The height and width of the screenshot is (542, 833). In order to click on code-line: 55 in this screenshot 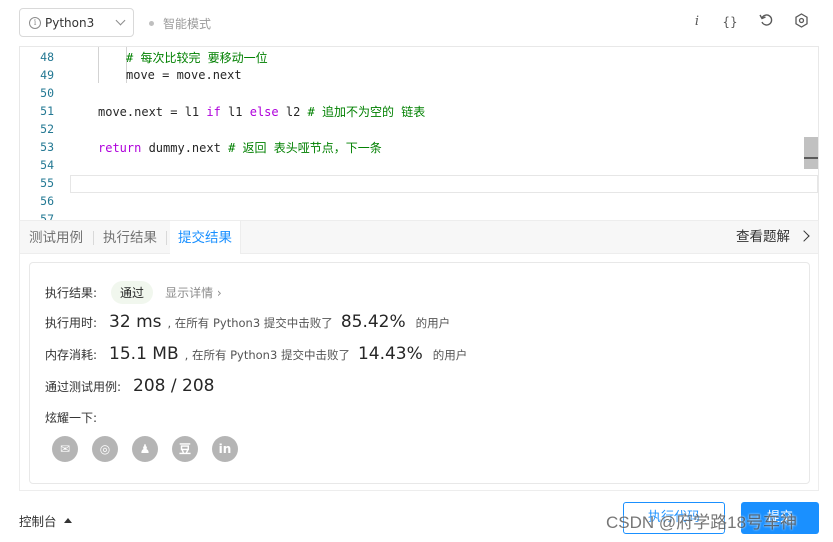, I will do `click(419, 183)`.